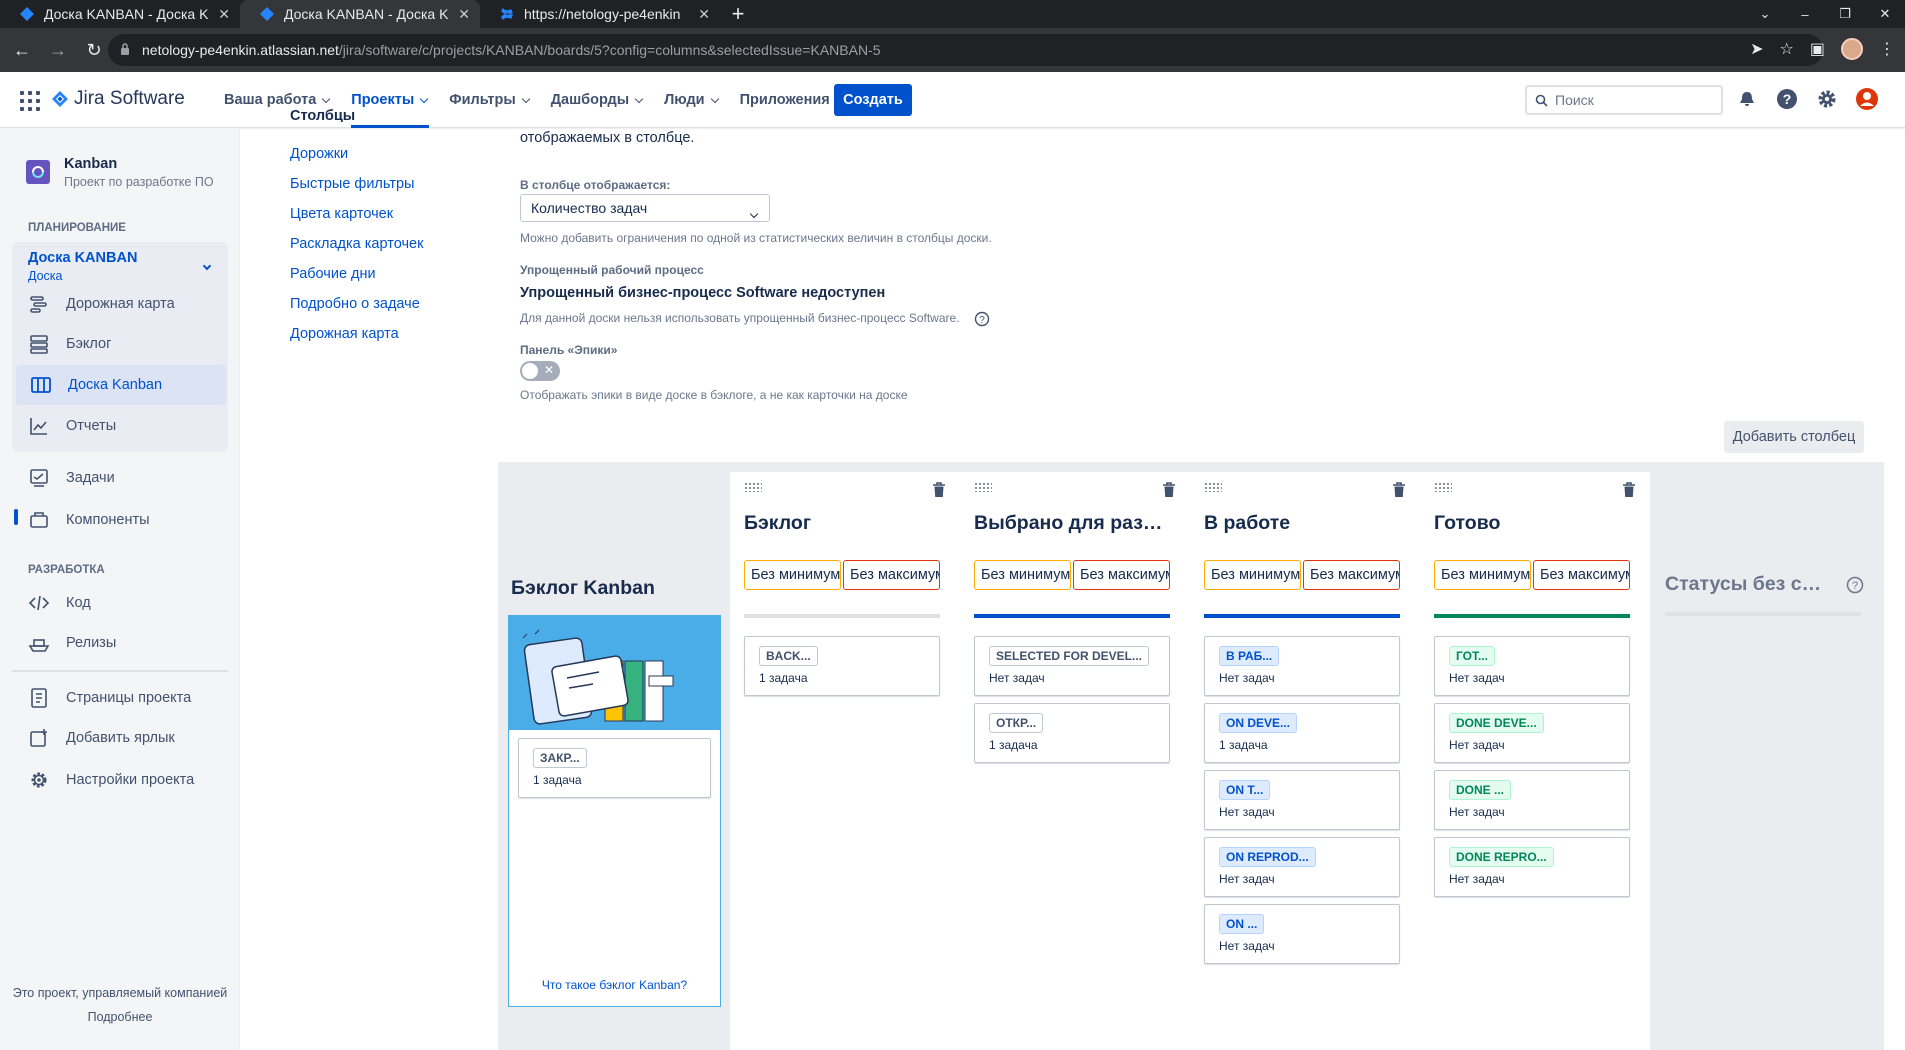 This screenshot has height=1050, width=1905. What do you see at coordinates (128, 738) in the screenshot?
I see `sidebar-item-add-shortcut: Добавить ярлык` at bounding box center [128, 738].